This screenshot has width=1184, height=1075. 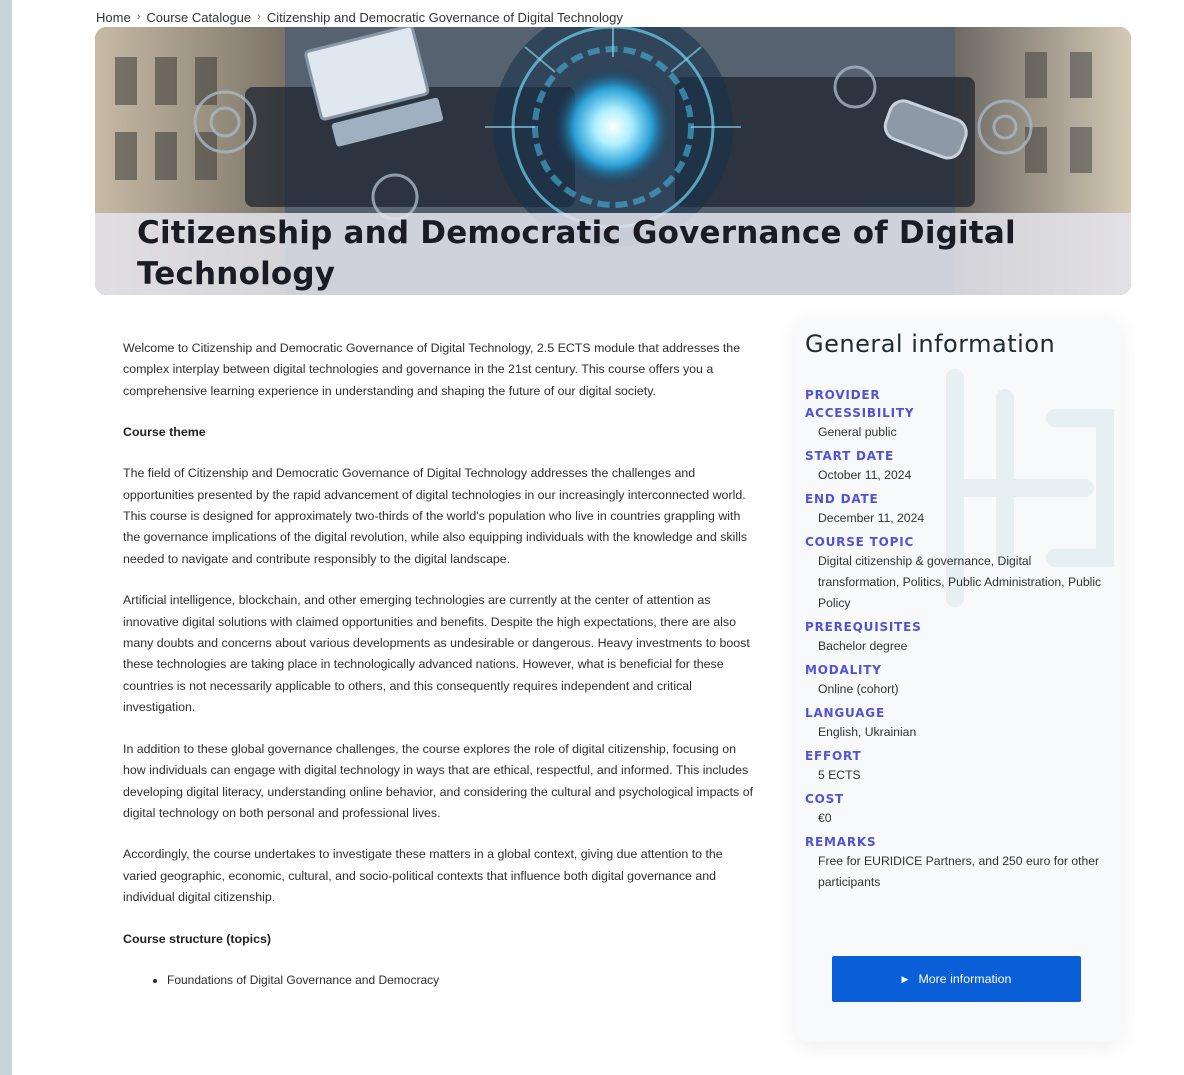 What do you see at coordinates (955, 509) in the screenshot?
I see `info-end-date: End date December 11, 2024` at bounding box center [955, 509].